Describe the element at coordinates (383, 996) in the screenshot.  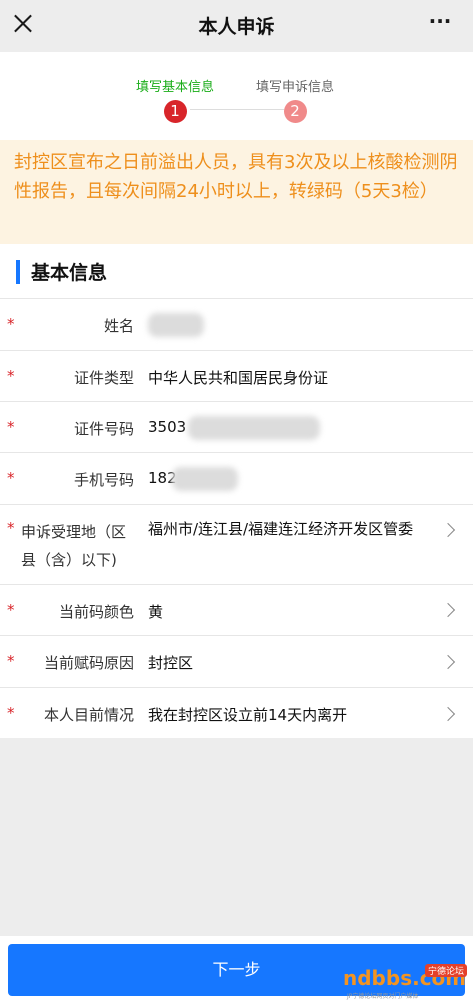
I see `watermark-subtext: JP宁德论坛网页对门户媒体` at that location.